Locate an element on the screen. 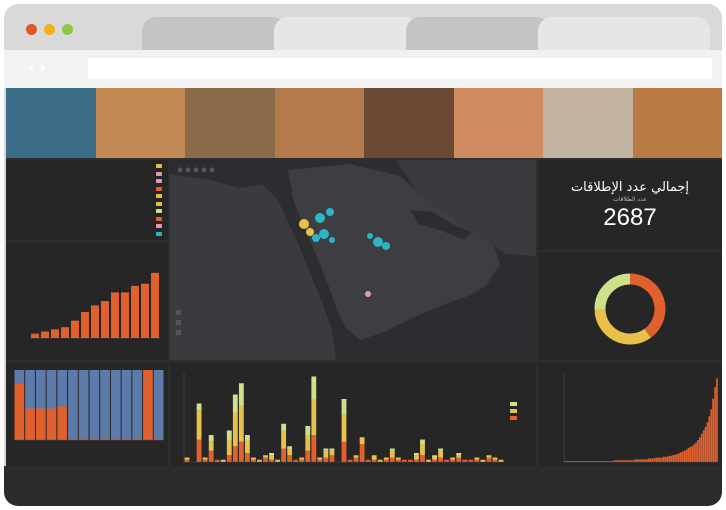  map-zoom-controls is located at coordinates (178, 322).